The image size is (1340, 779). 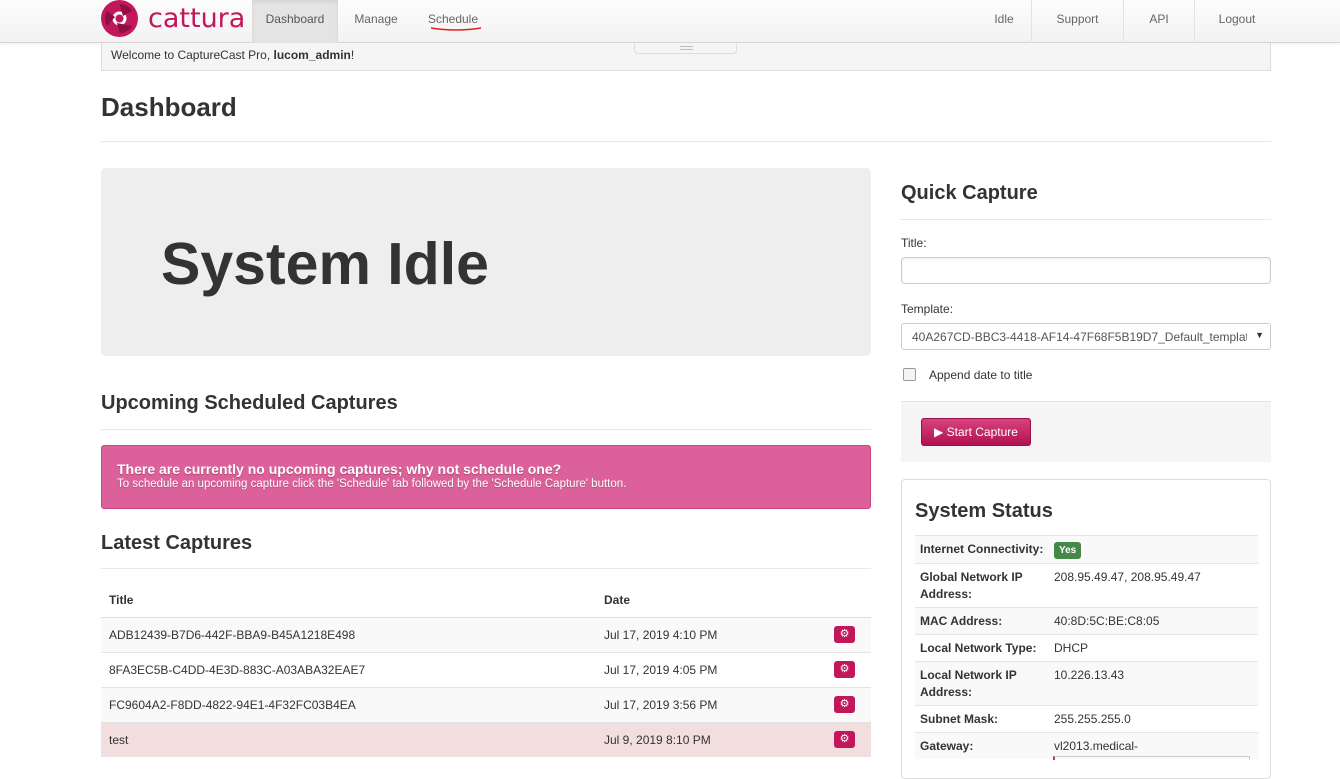 I want to click on system-idle-text: System Idle, so click(x=325, y=264).